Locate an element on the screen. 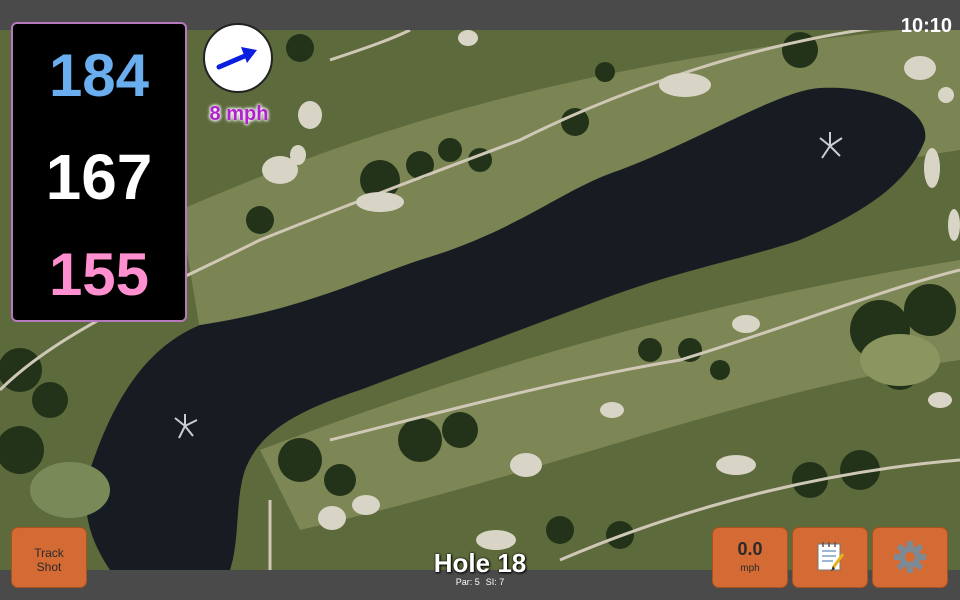 Image resolution: width=960 pixels, height=600 pixels. distance-panel: 184 167 155 is located at coordinates (99, 172).